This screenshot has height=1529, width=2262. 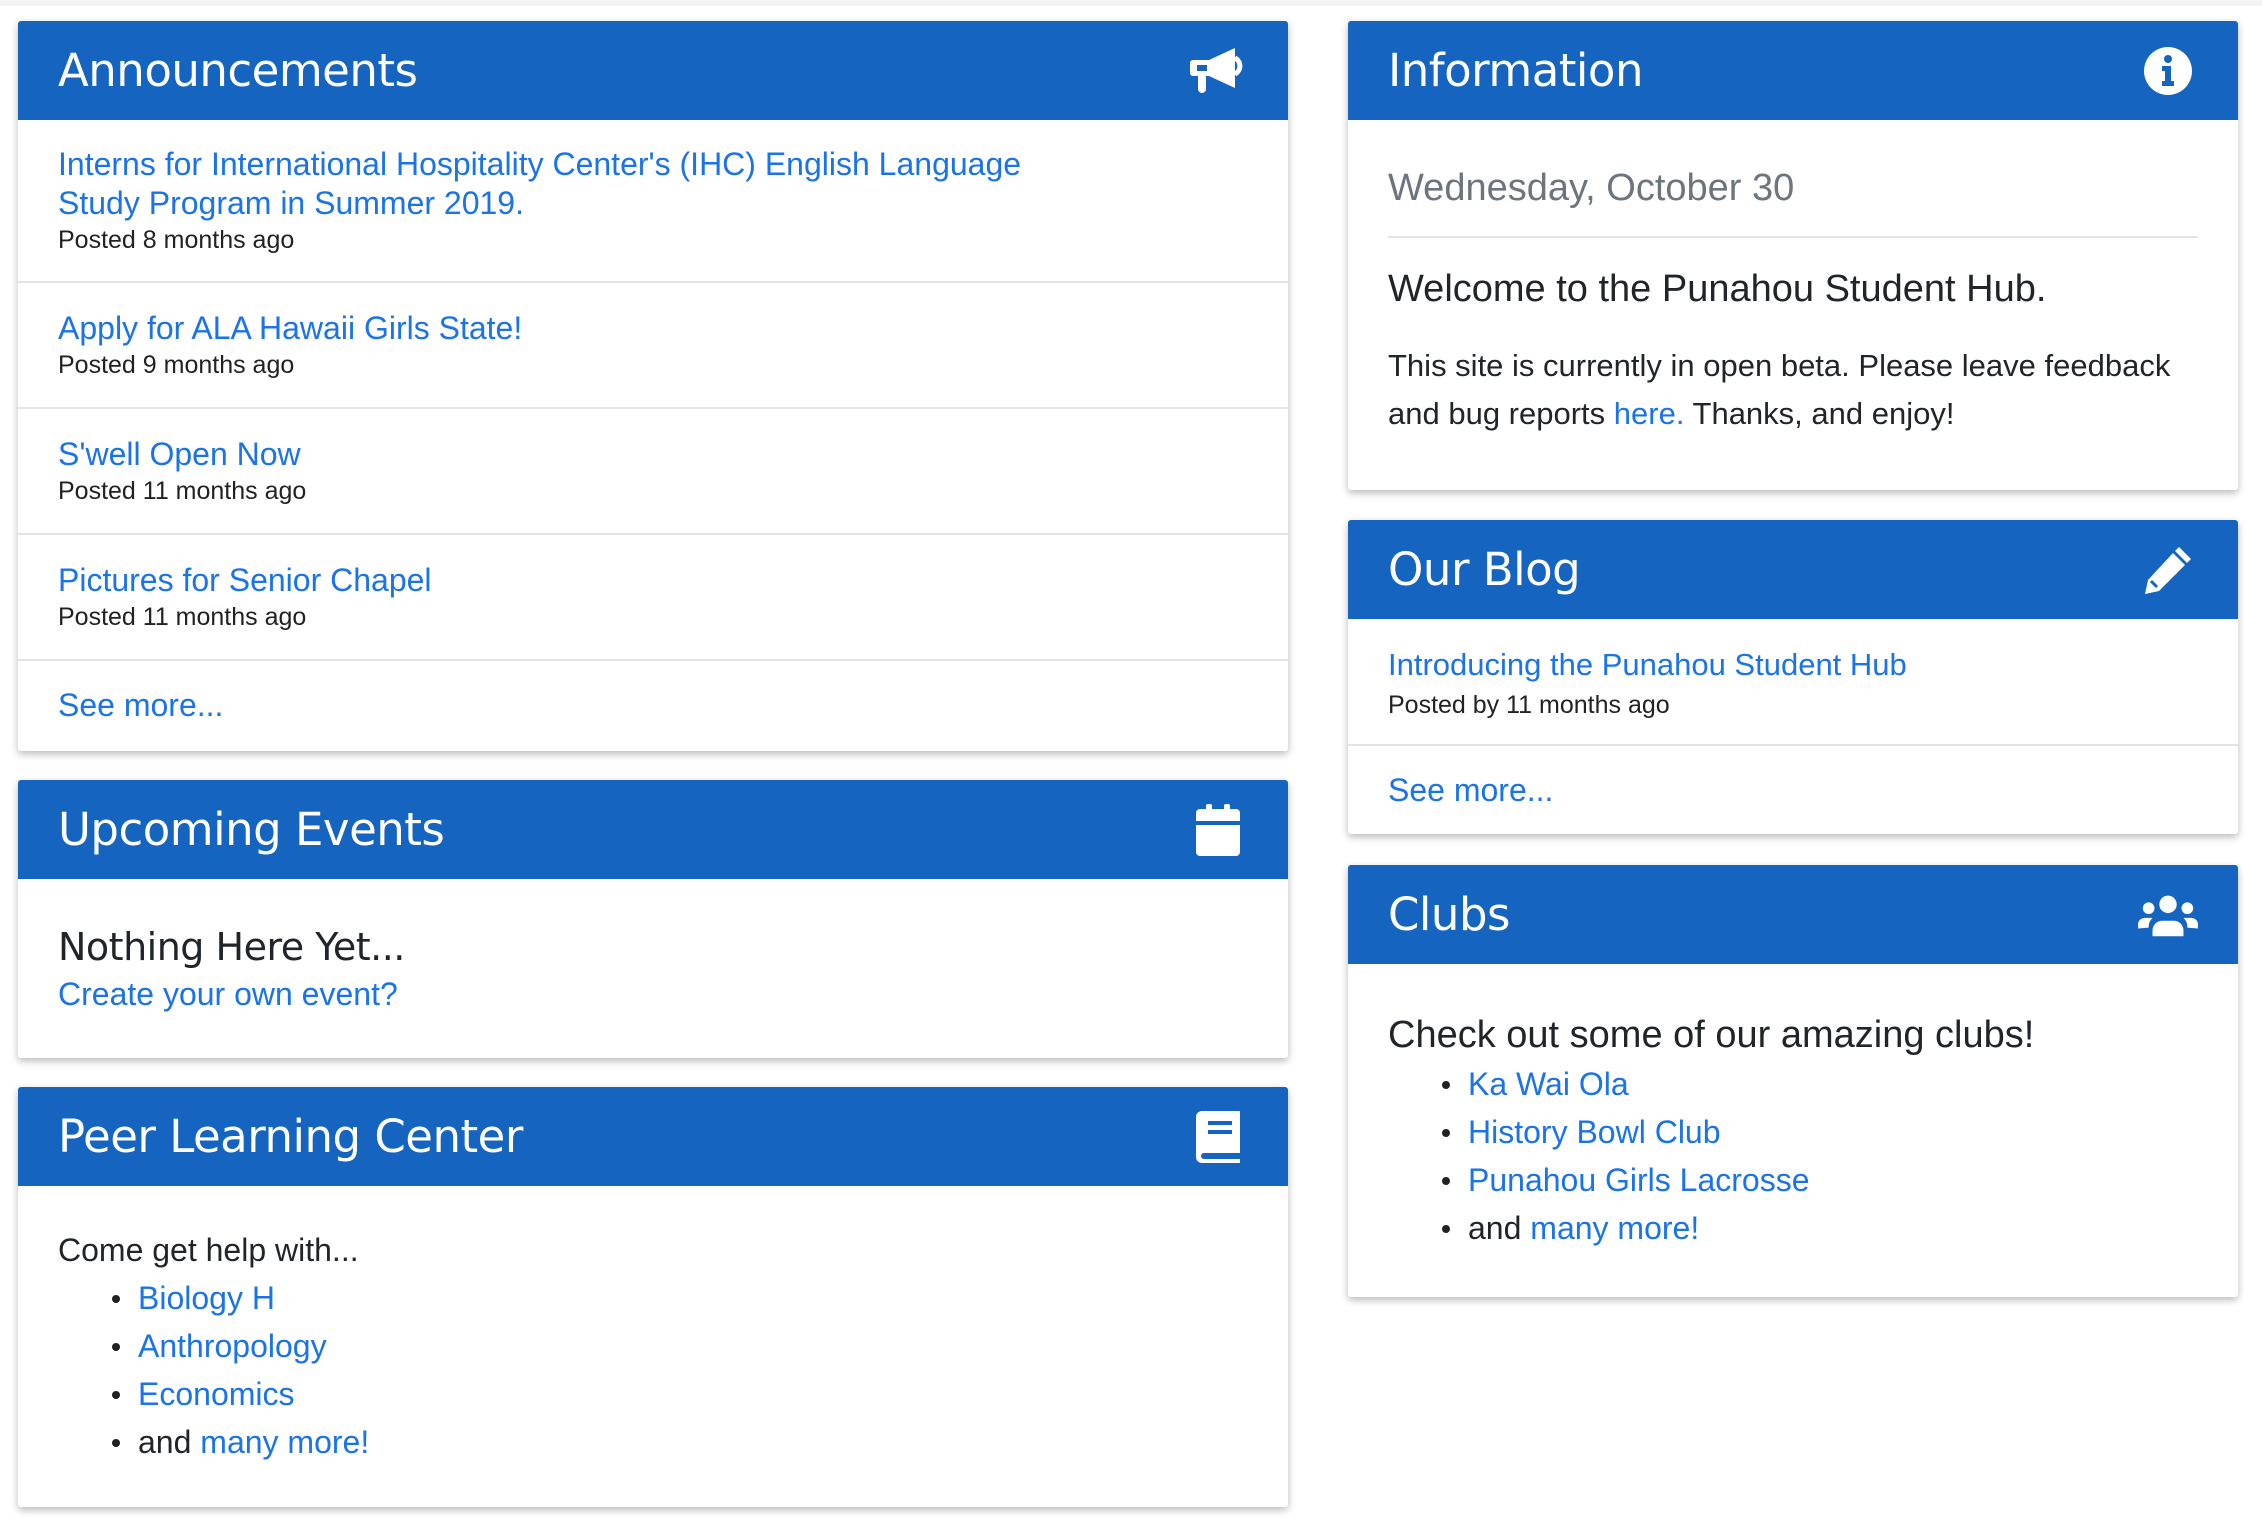 I want to click on events-title: Upcoming Events, so click(x=251, y=829).